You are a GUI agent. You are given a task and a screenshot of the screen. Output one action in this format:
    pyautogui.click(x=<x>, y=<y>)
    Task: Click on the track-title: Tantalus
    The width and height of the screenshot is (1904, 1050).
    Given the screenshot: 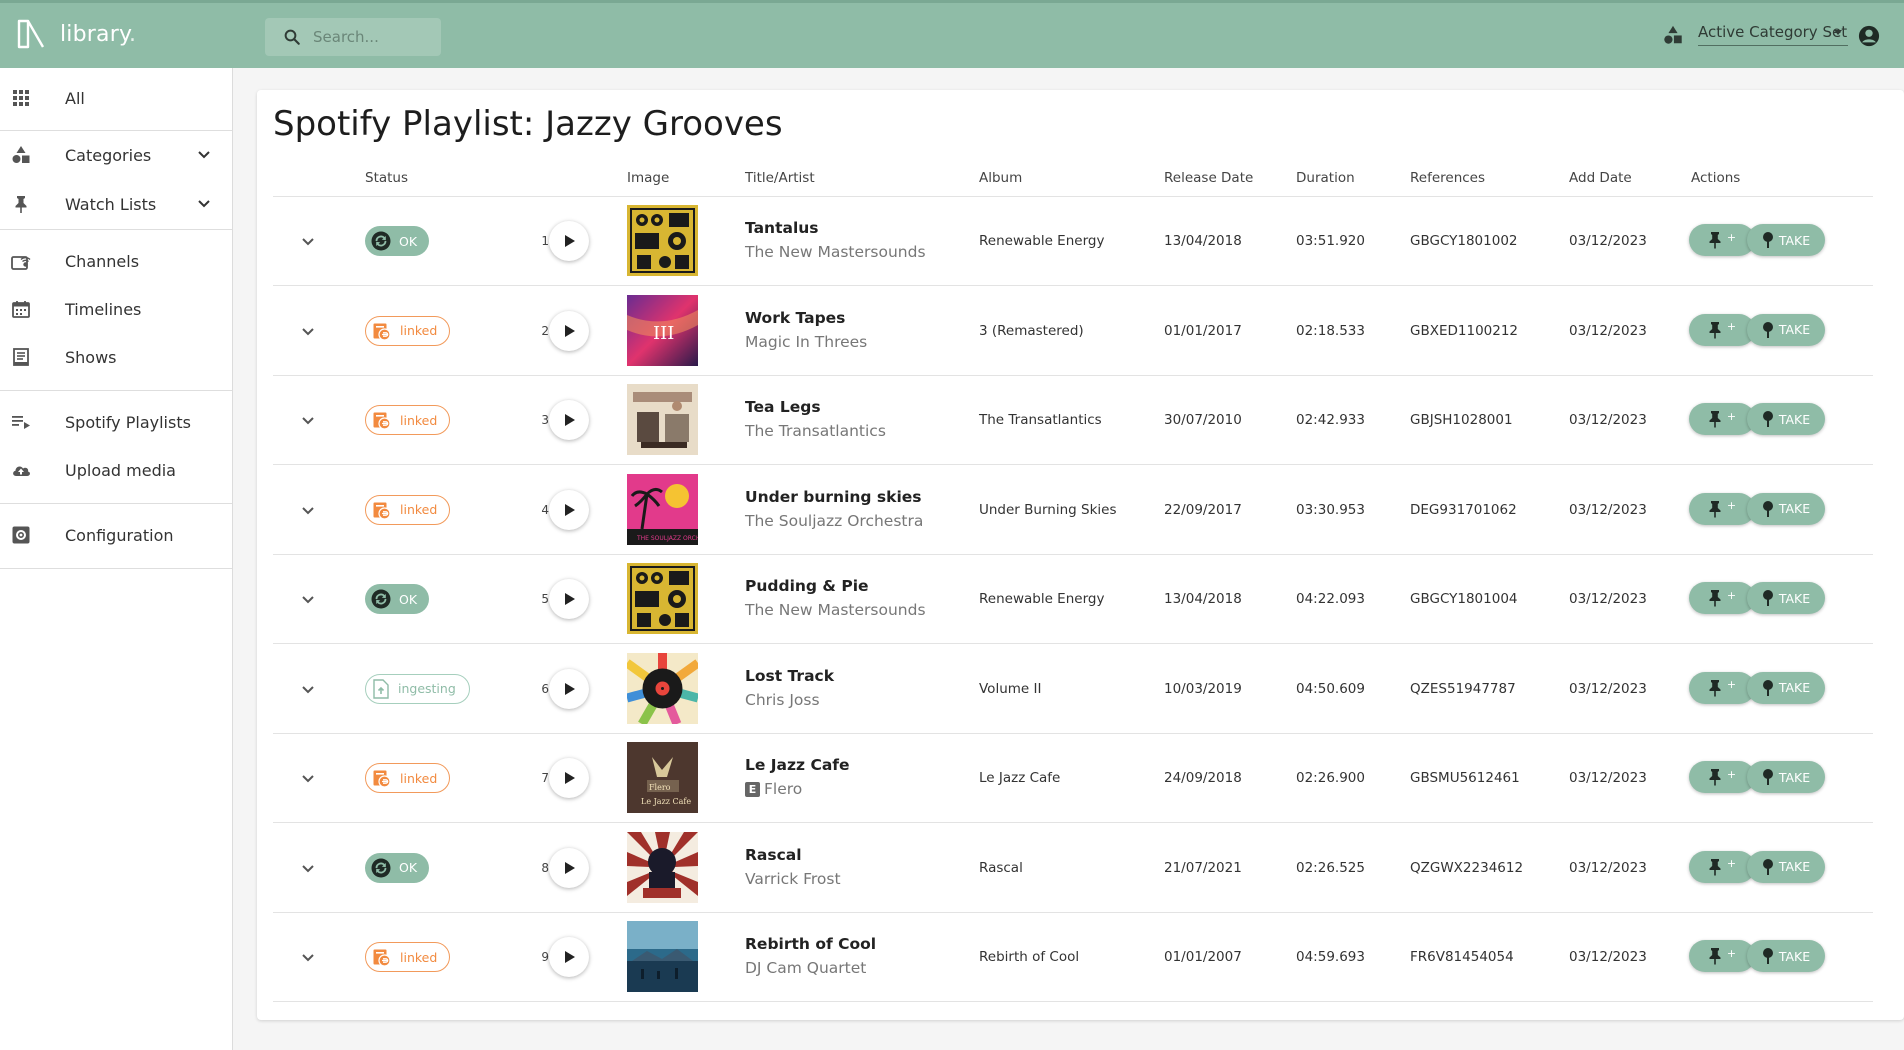 What is the action you would take?
    pyautogui.click(x=782, y=228)
    